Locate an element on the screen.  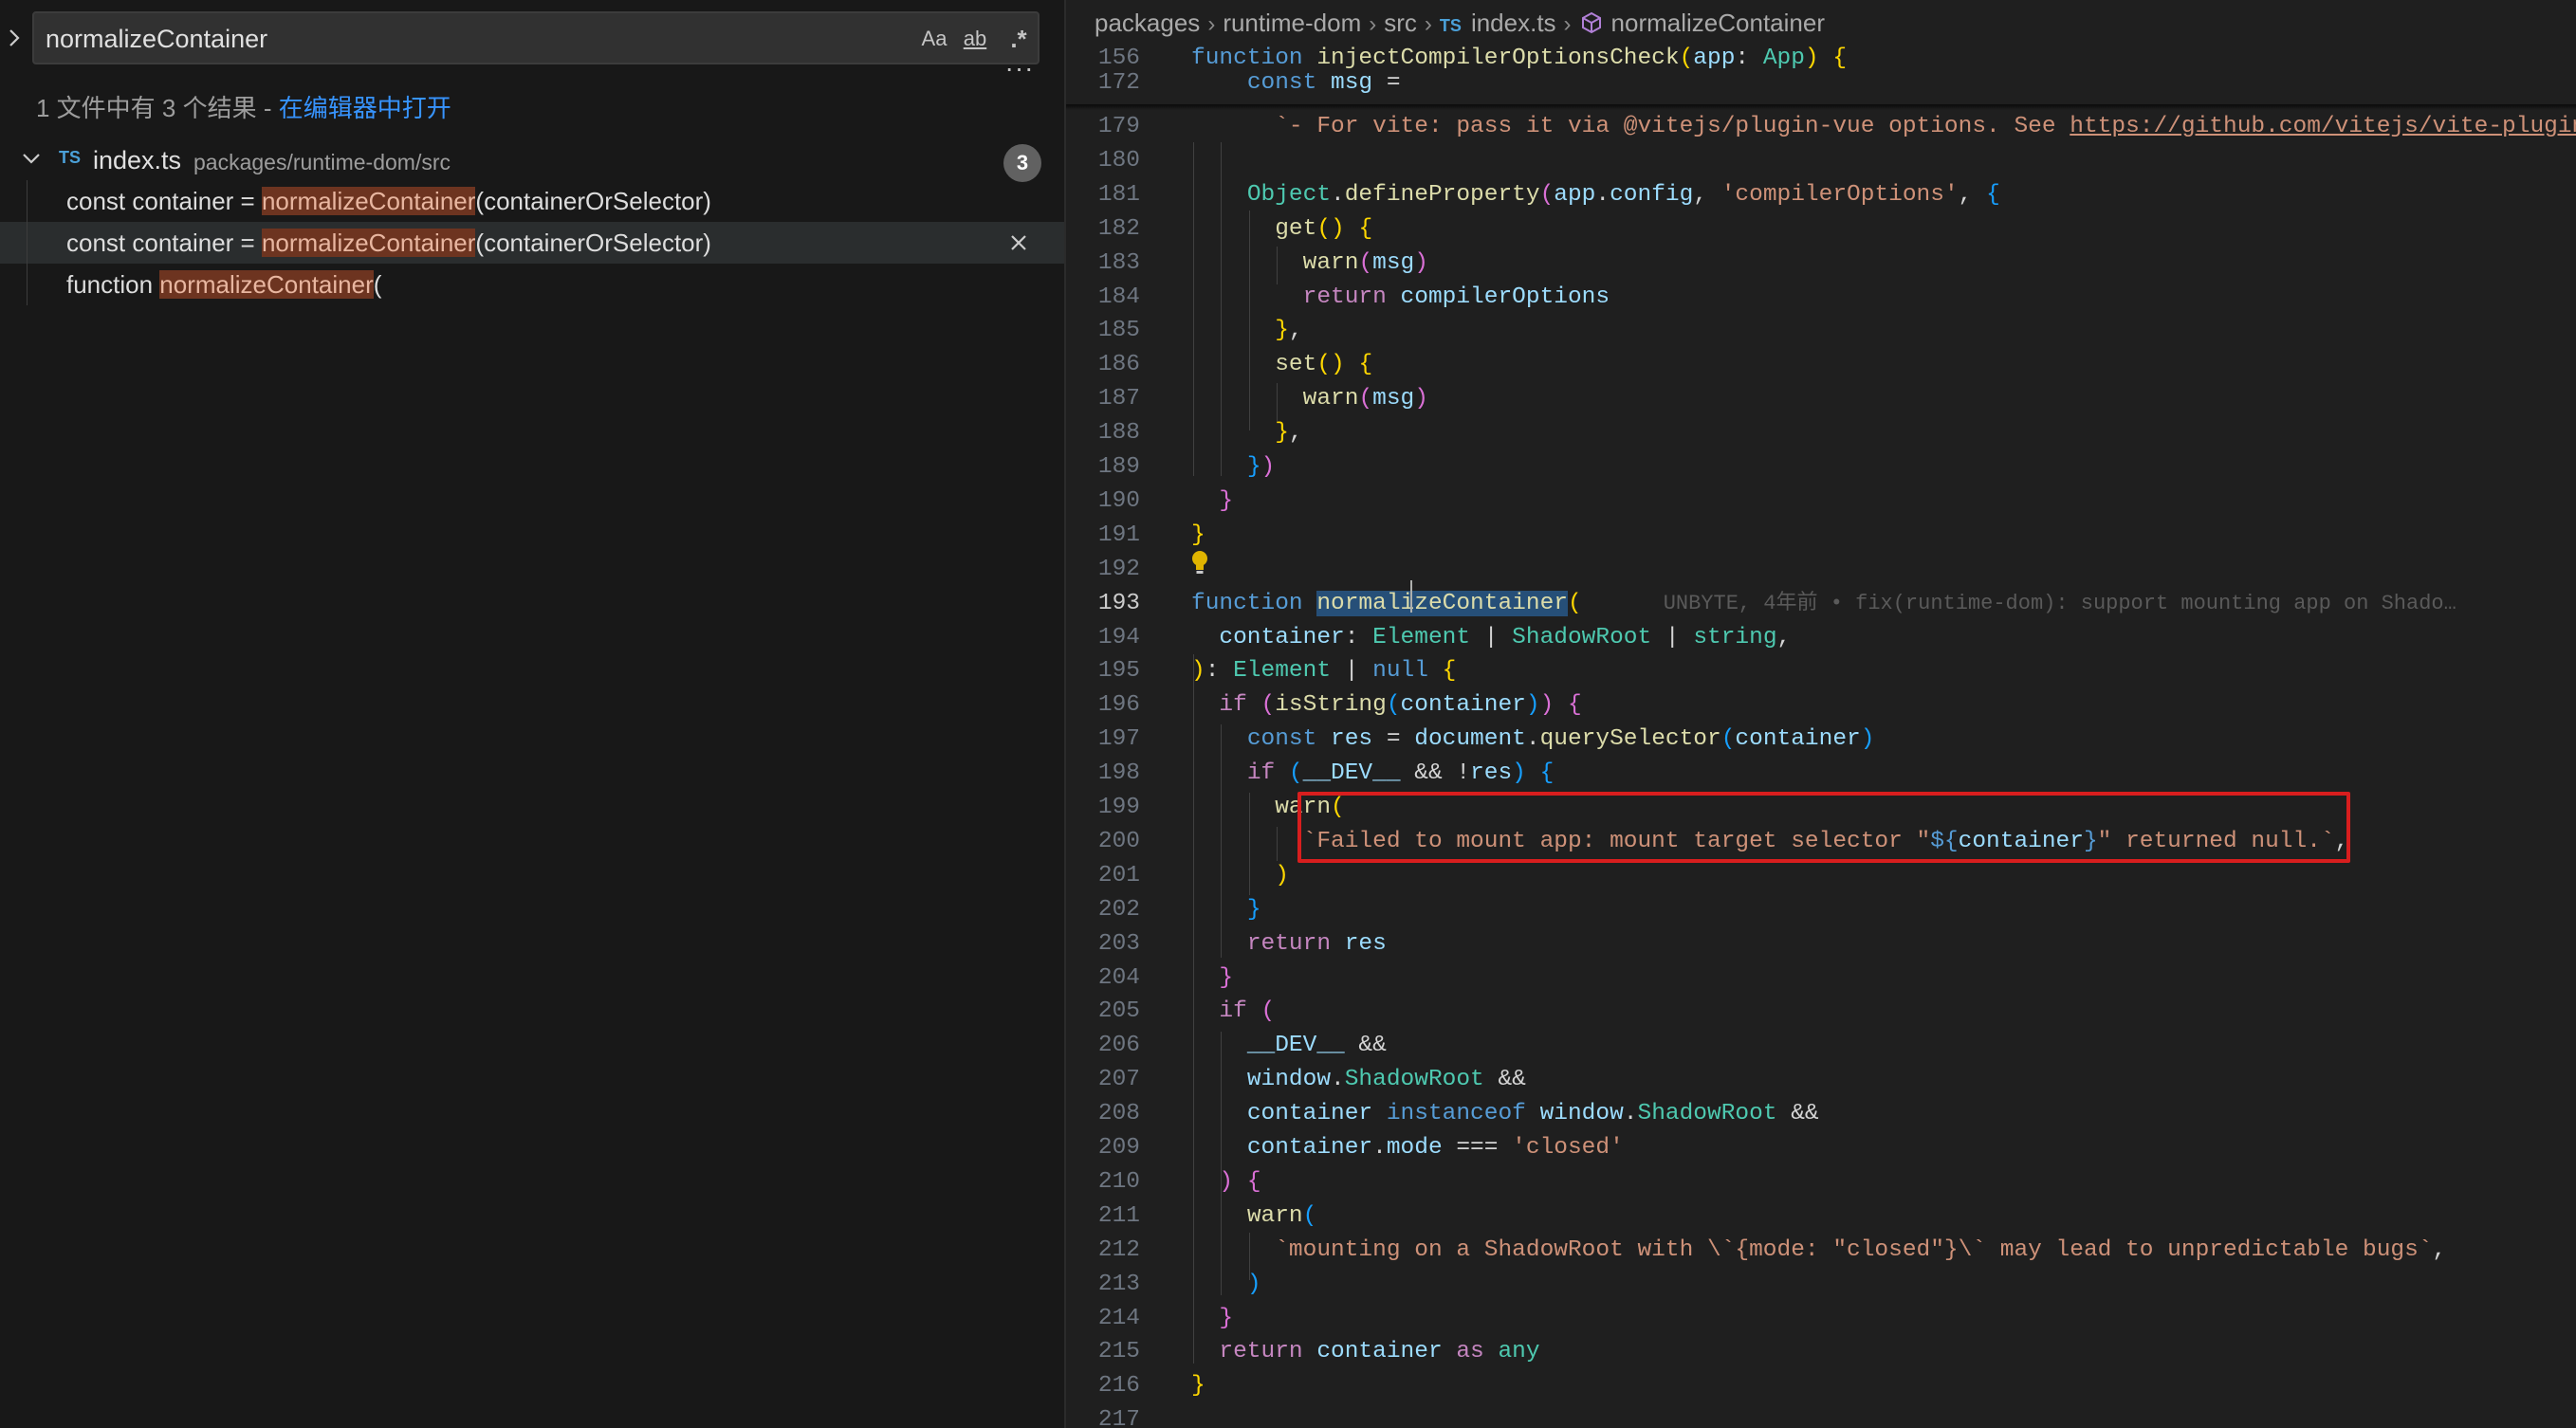
code-line: 213 ) is located at coordinates (1821, 1285).